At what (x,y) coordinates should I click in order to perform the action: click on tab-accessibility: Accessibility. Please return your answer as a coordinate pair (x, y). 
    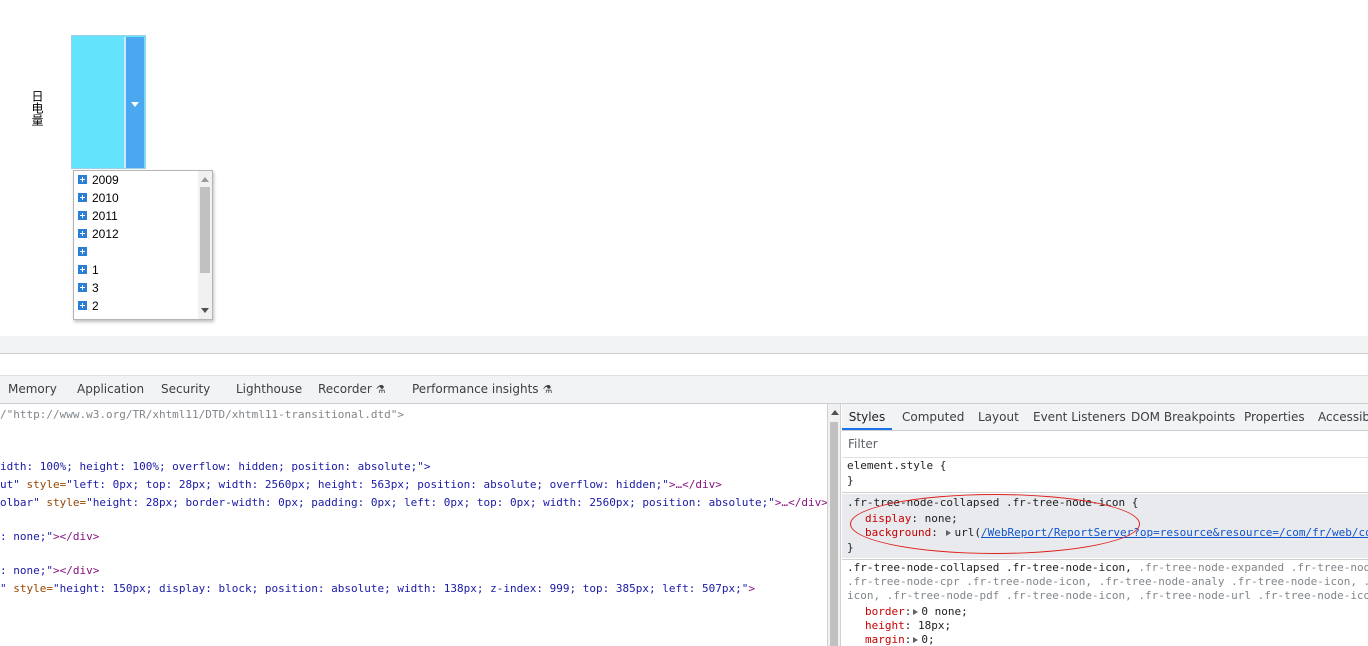
    Looking at the image, I should click on (1343, 417).